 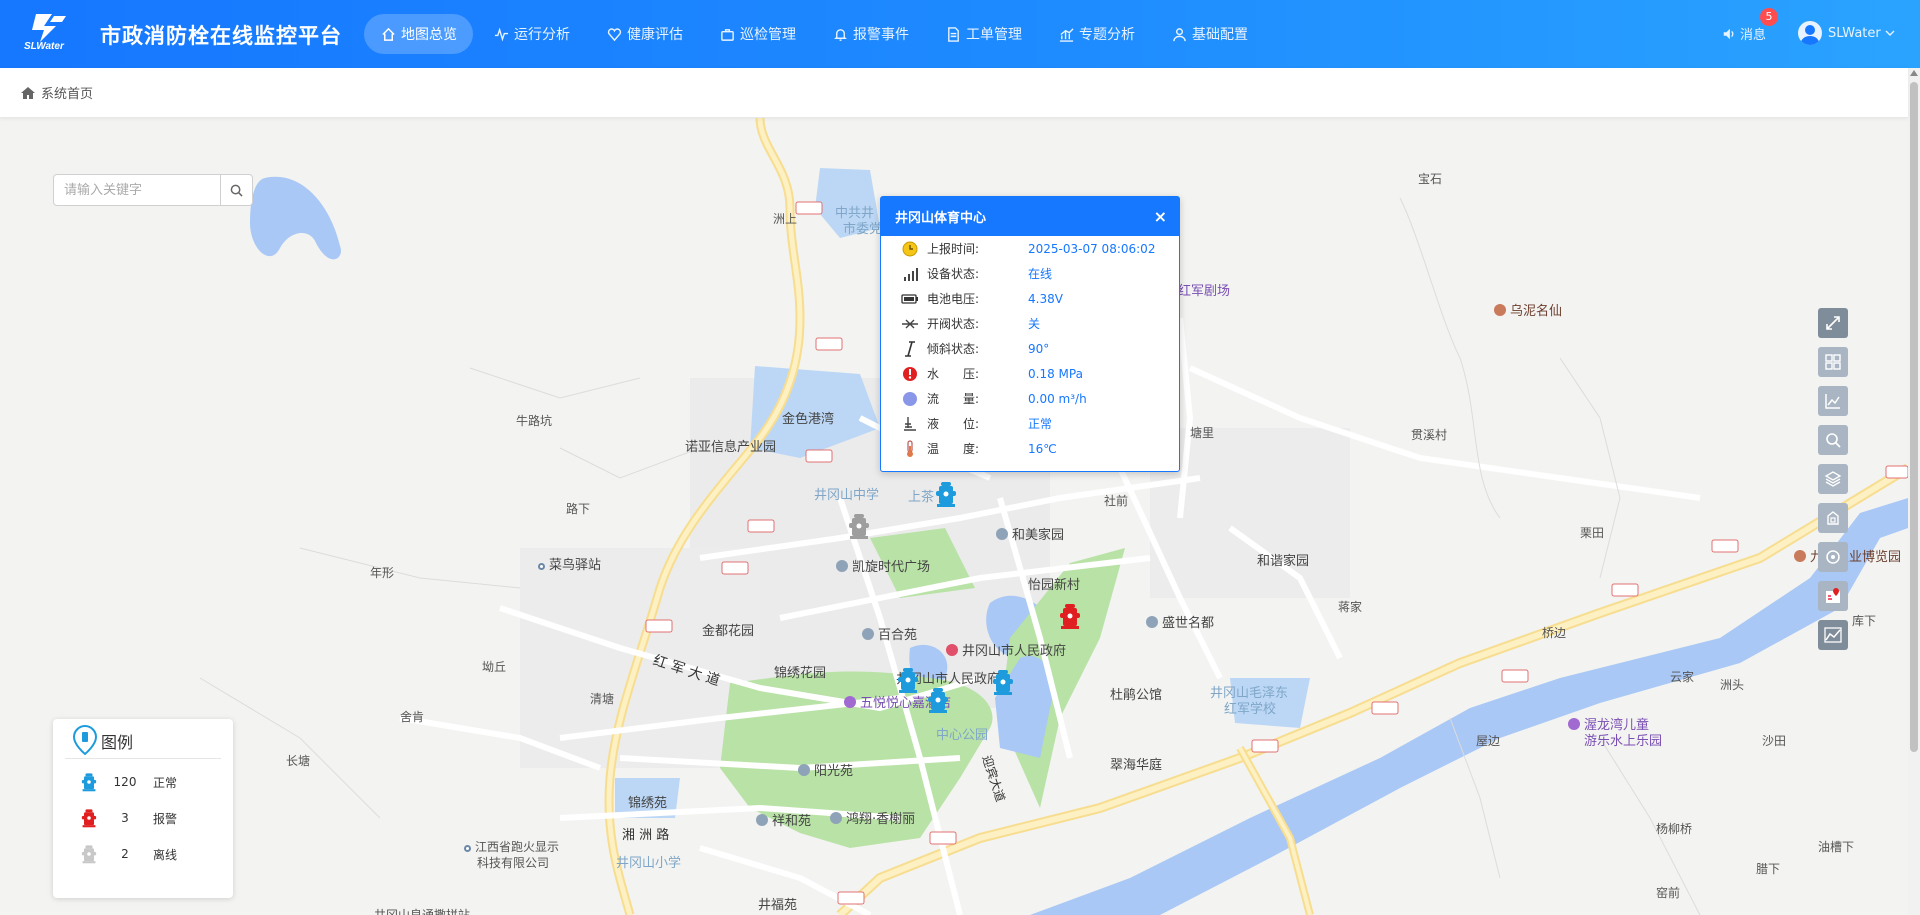 I want to click on map-label-text: 和美家园, so click(x=1038, y=535).